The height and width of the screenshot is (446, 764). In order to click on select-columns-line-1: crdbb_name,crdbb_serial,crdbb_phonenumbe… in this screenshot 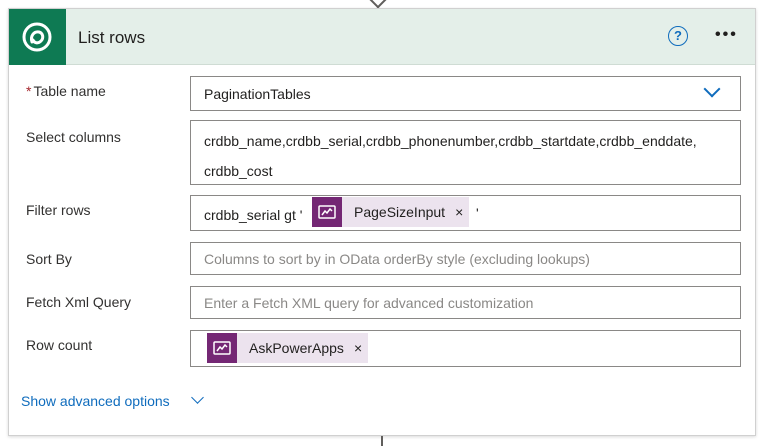, I will do `click(450, 141)`.